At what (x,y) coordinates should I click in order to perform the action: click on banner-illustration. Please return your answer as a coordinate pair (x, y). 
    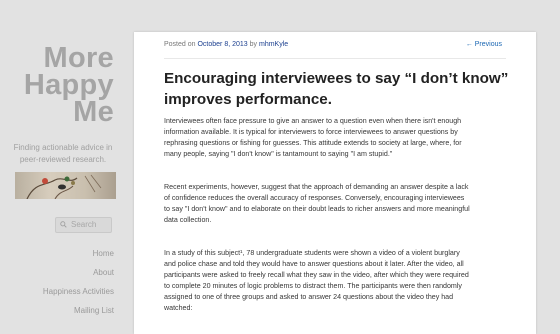
    Looking at the image, I should click on (64, 186).